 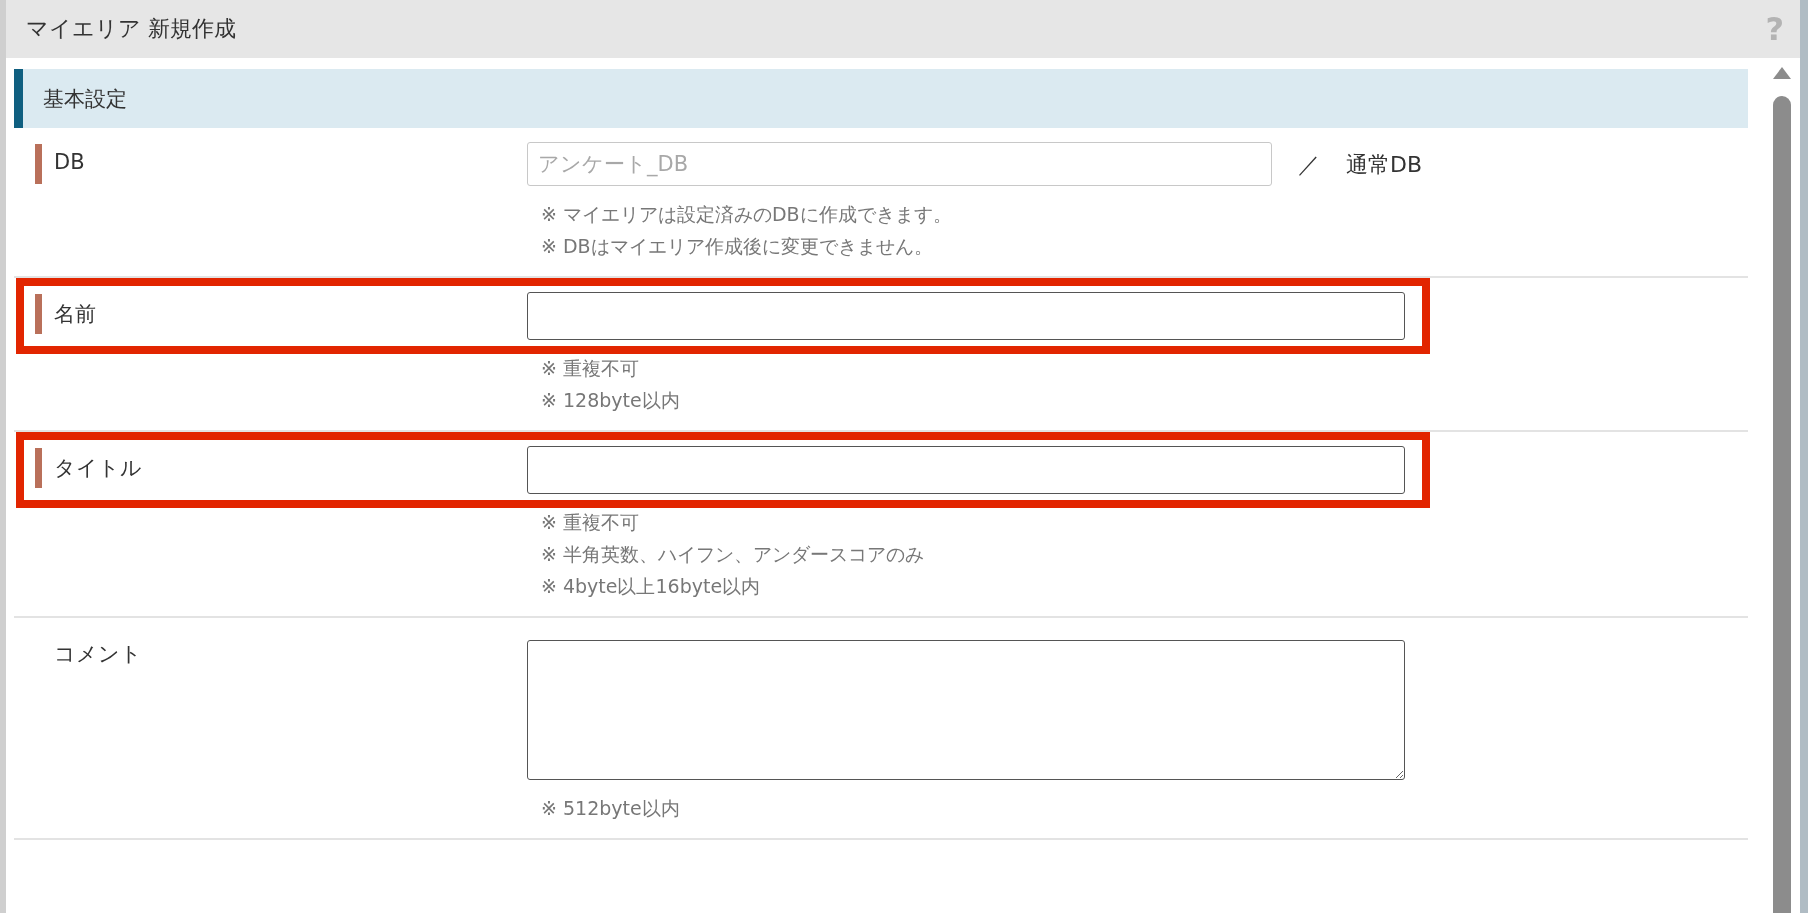 What do you see at coordinates (733, 554) in the screenshot?
I see `field-note: ※ 半角英数、ハイフン、アンダースコアのみ` at bounding box center [733, 554].